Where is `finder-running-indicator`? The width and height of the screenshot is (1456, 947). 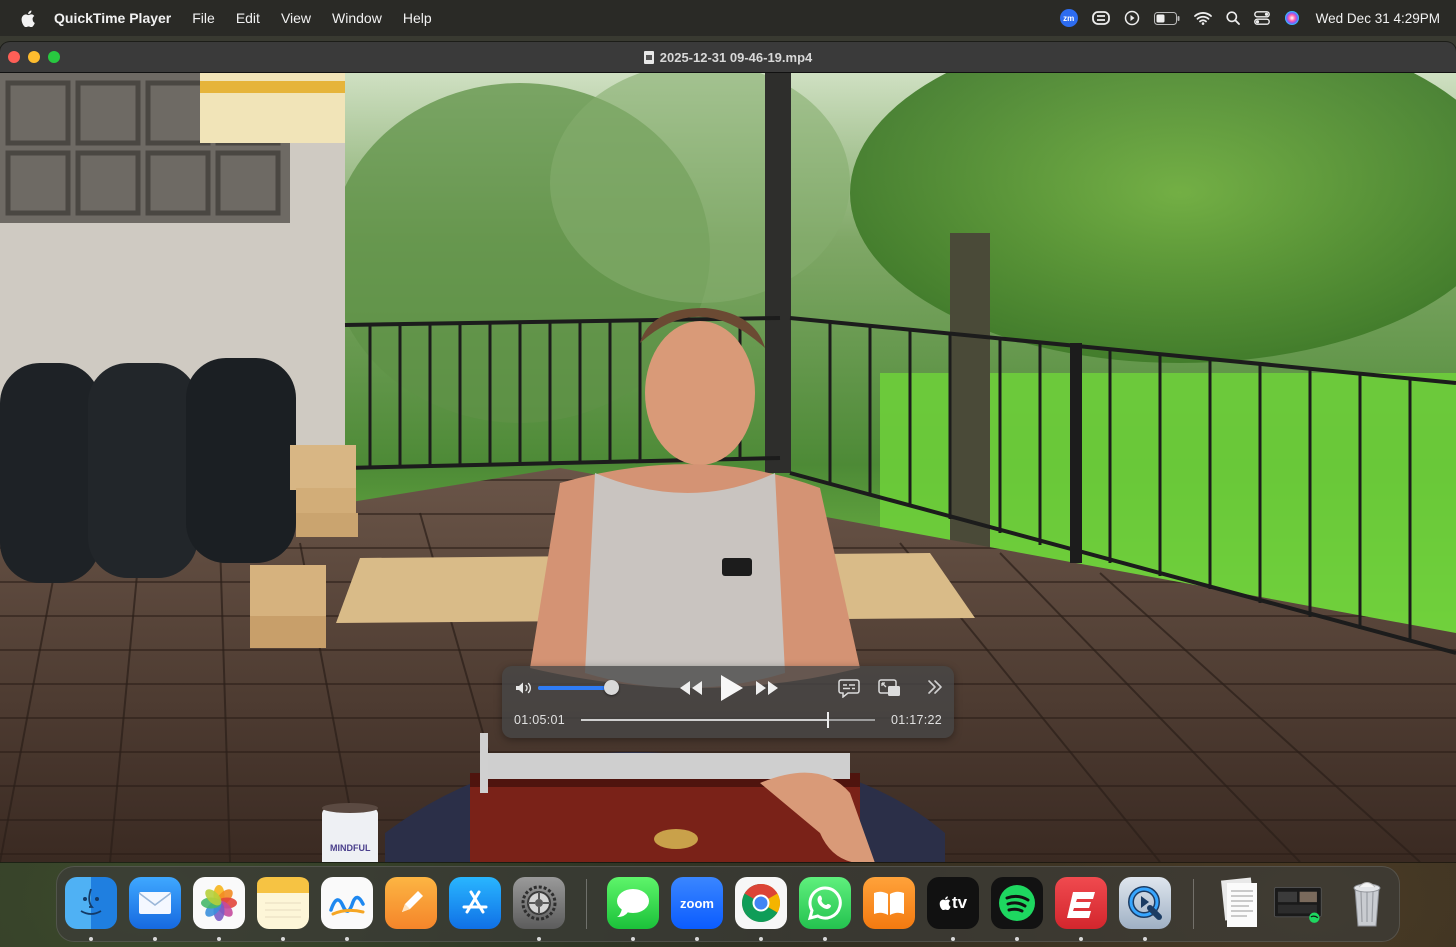
finder-running-indicator is located at coordinates (91, 939).